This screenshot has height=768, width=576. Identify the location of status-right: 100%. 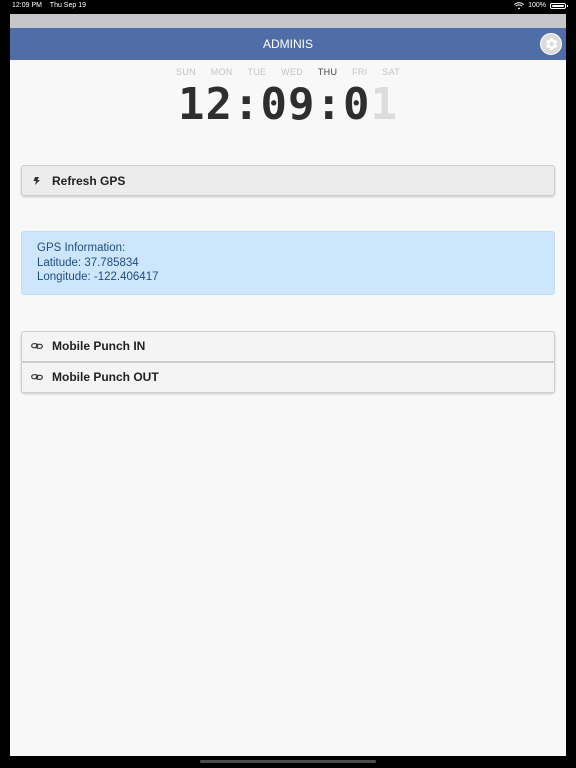
(541, 6).